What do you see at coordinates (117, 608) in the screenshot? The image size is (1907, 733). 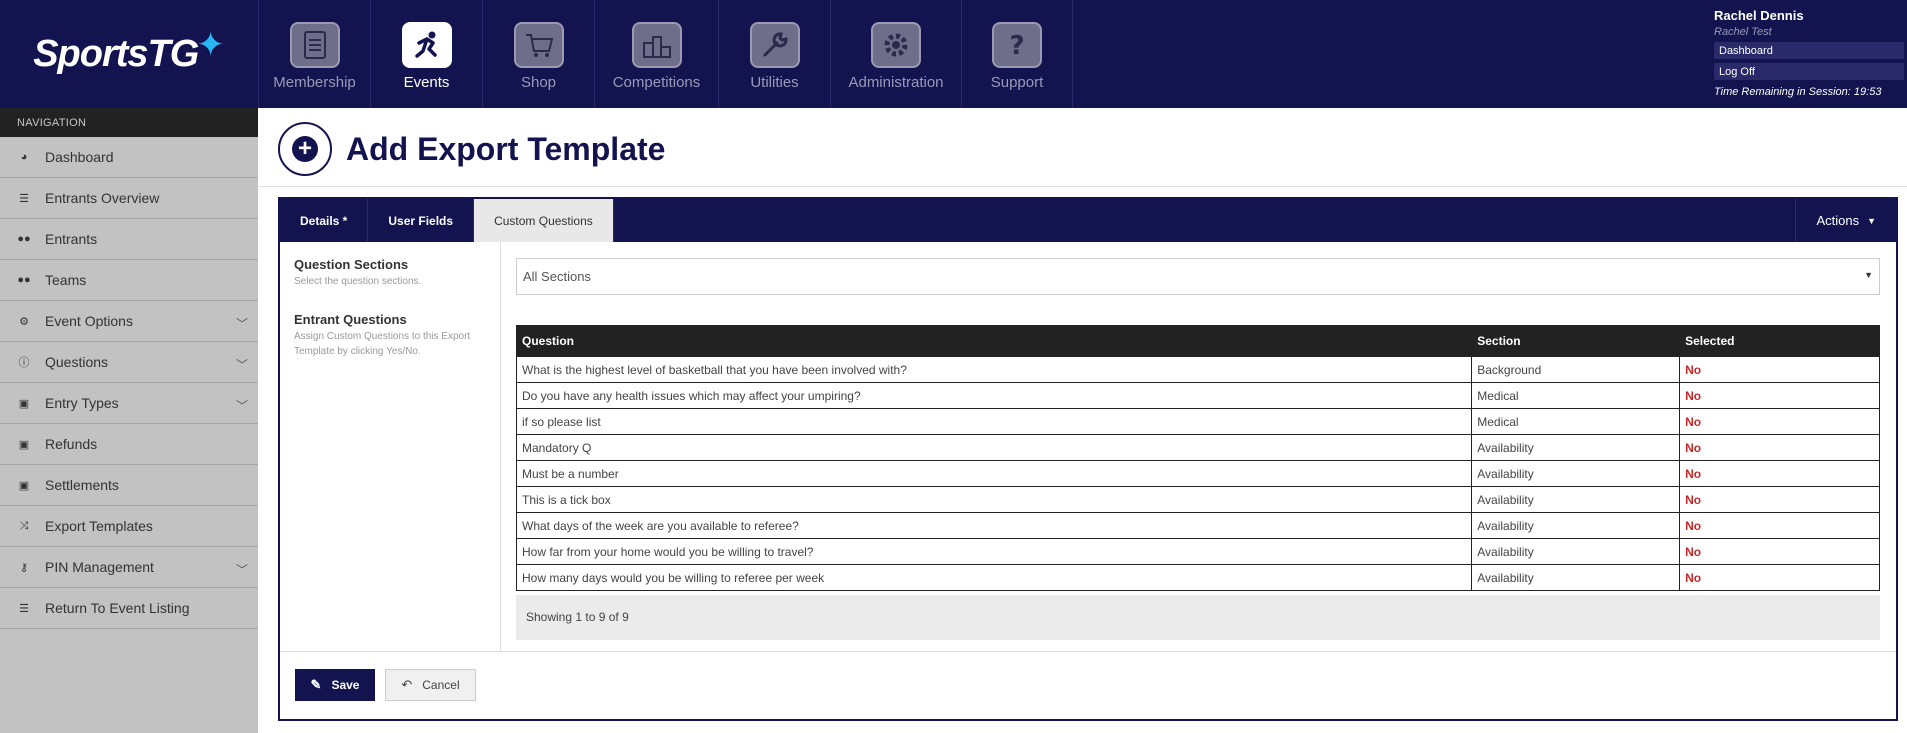 I see `sidebar-item-label: Return To Event Listing` at bounding box center [117, 608].